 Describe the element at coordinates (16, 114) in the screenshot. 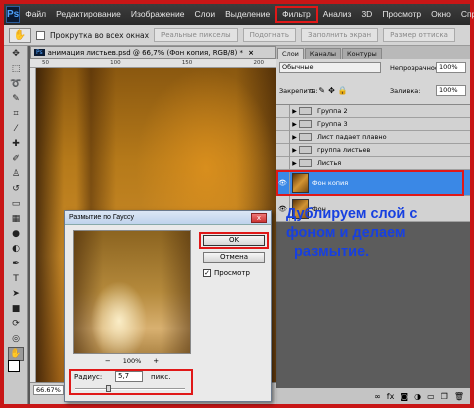

I see `crop-tool-icon: ⌗` at that location.